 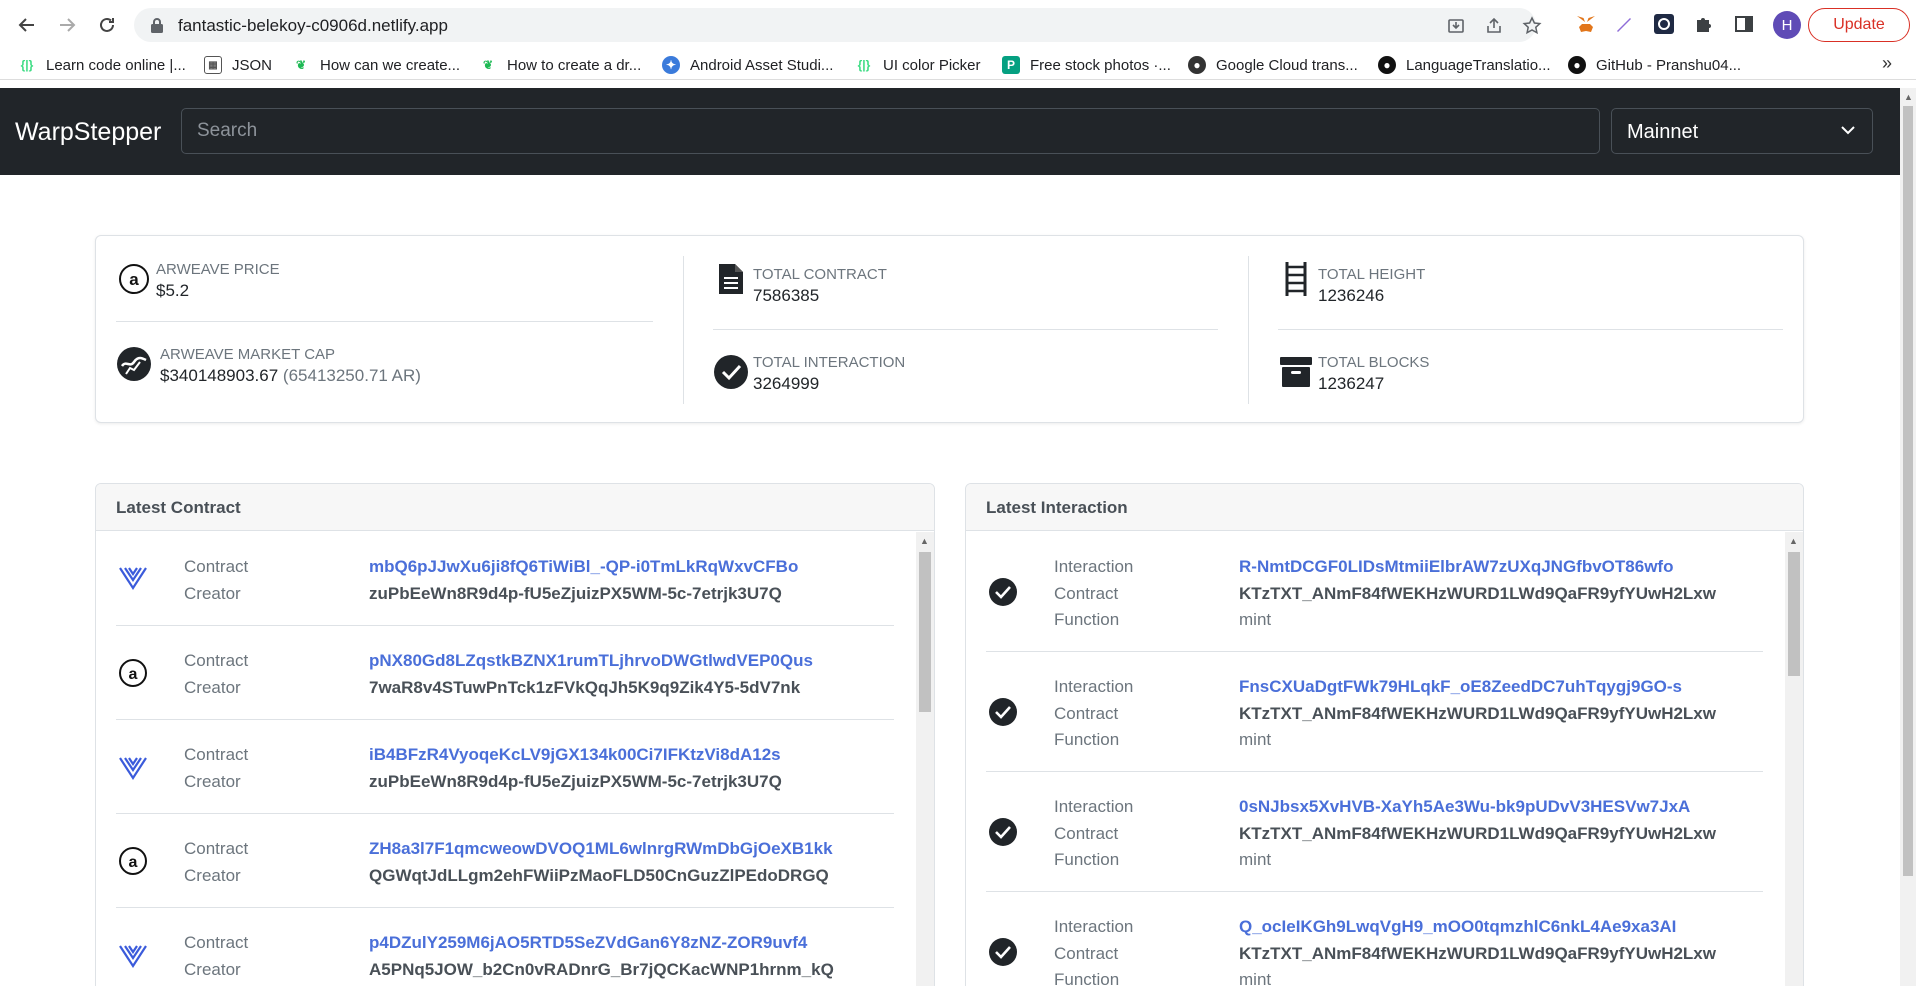 What do you see at coordinates (1456, 26) in the screenshot?
I see `install-app-icon` at bounding box center [1456, 26].